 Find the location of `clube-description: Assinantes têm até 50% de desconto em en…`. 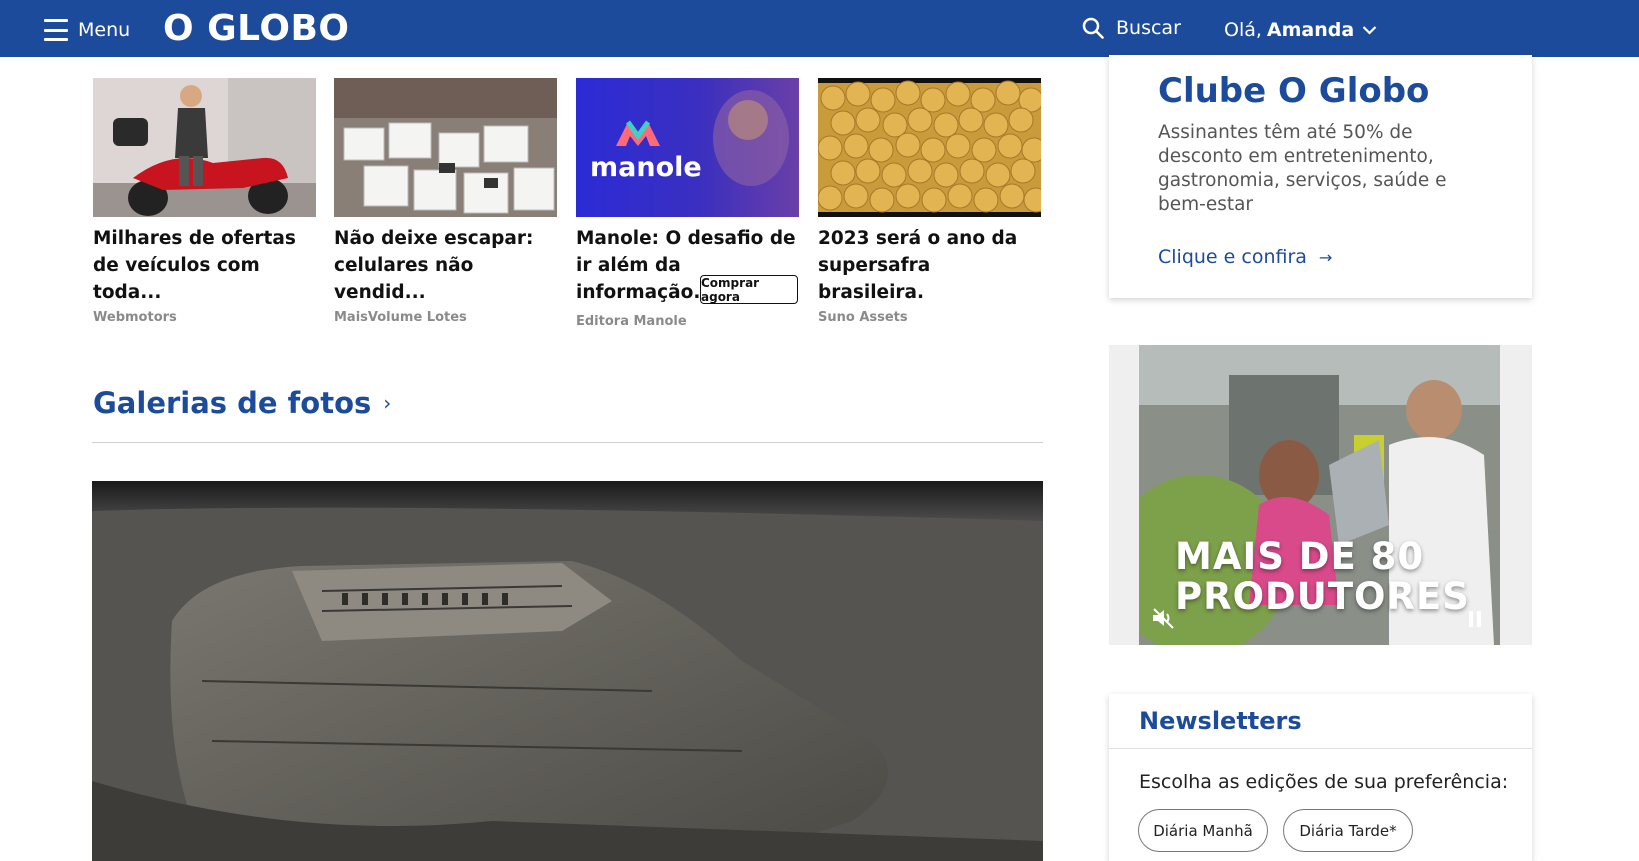

clube-description: Assinantes têm até 50% de desconto em en… is located at coordinates (1302, 168).